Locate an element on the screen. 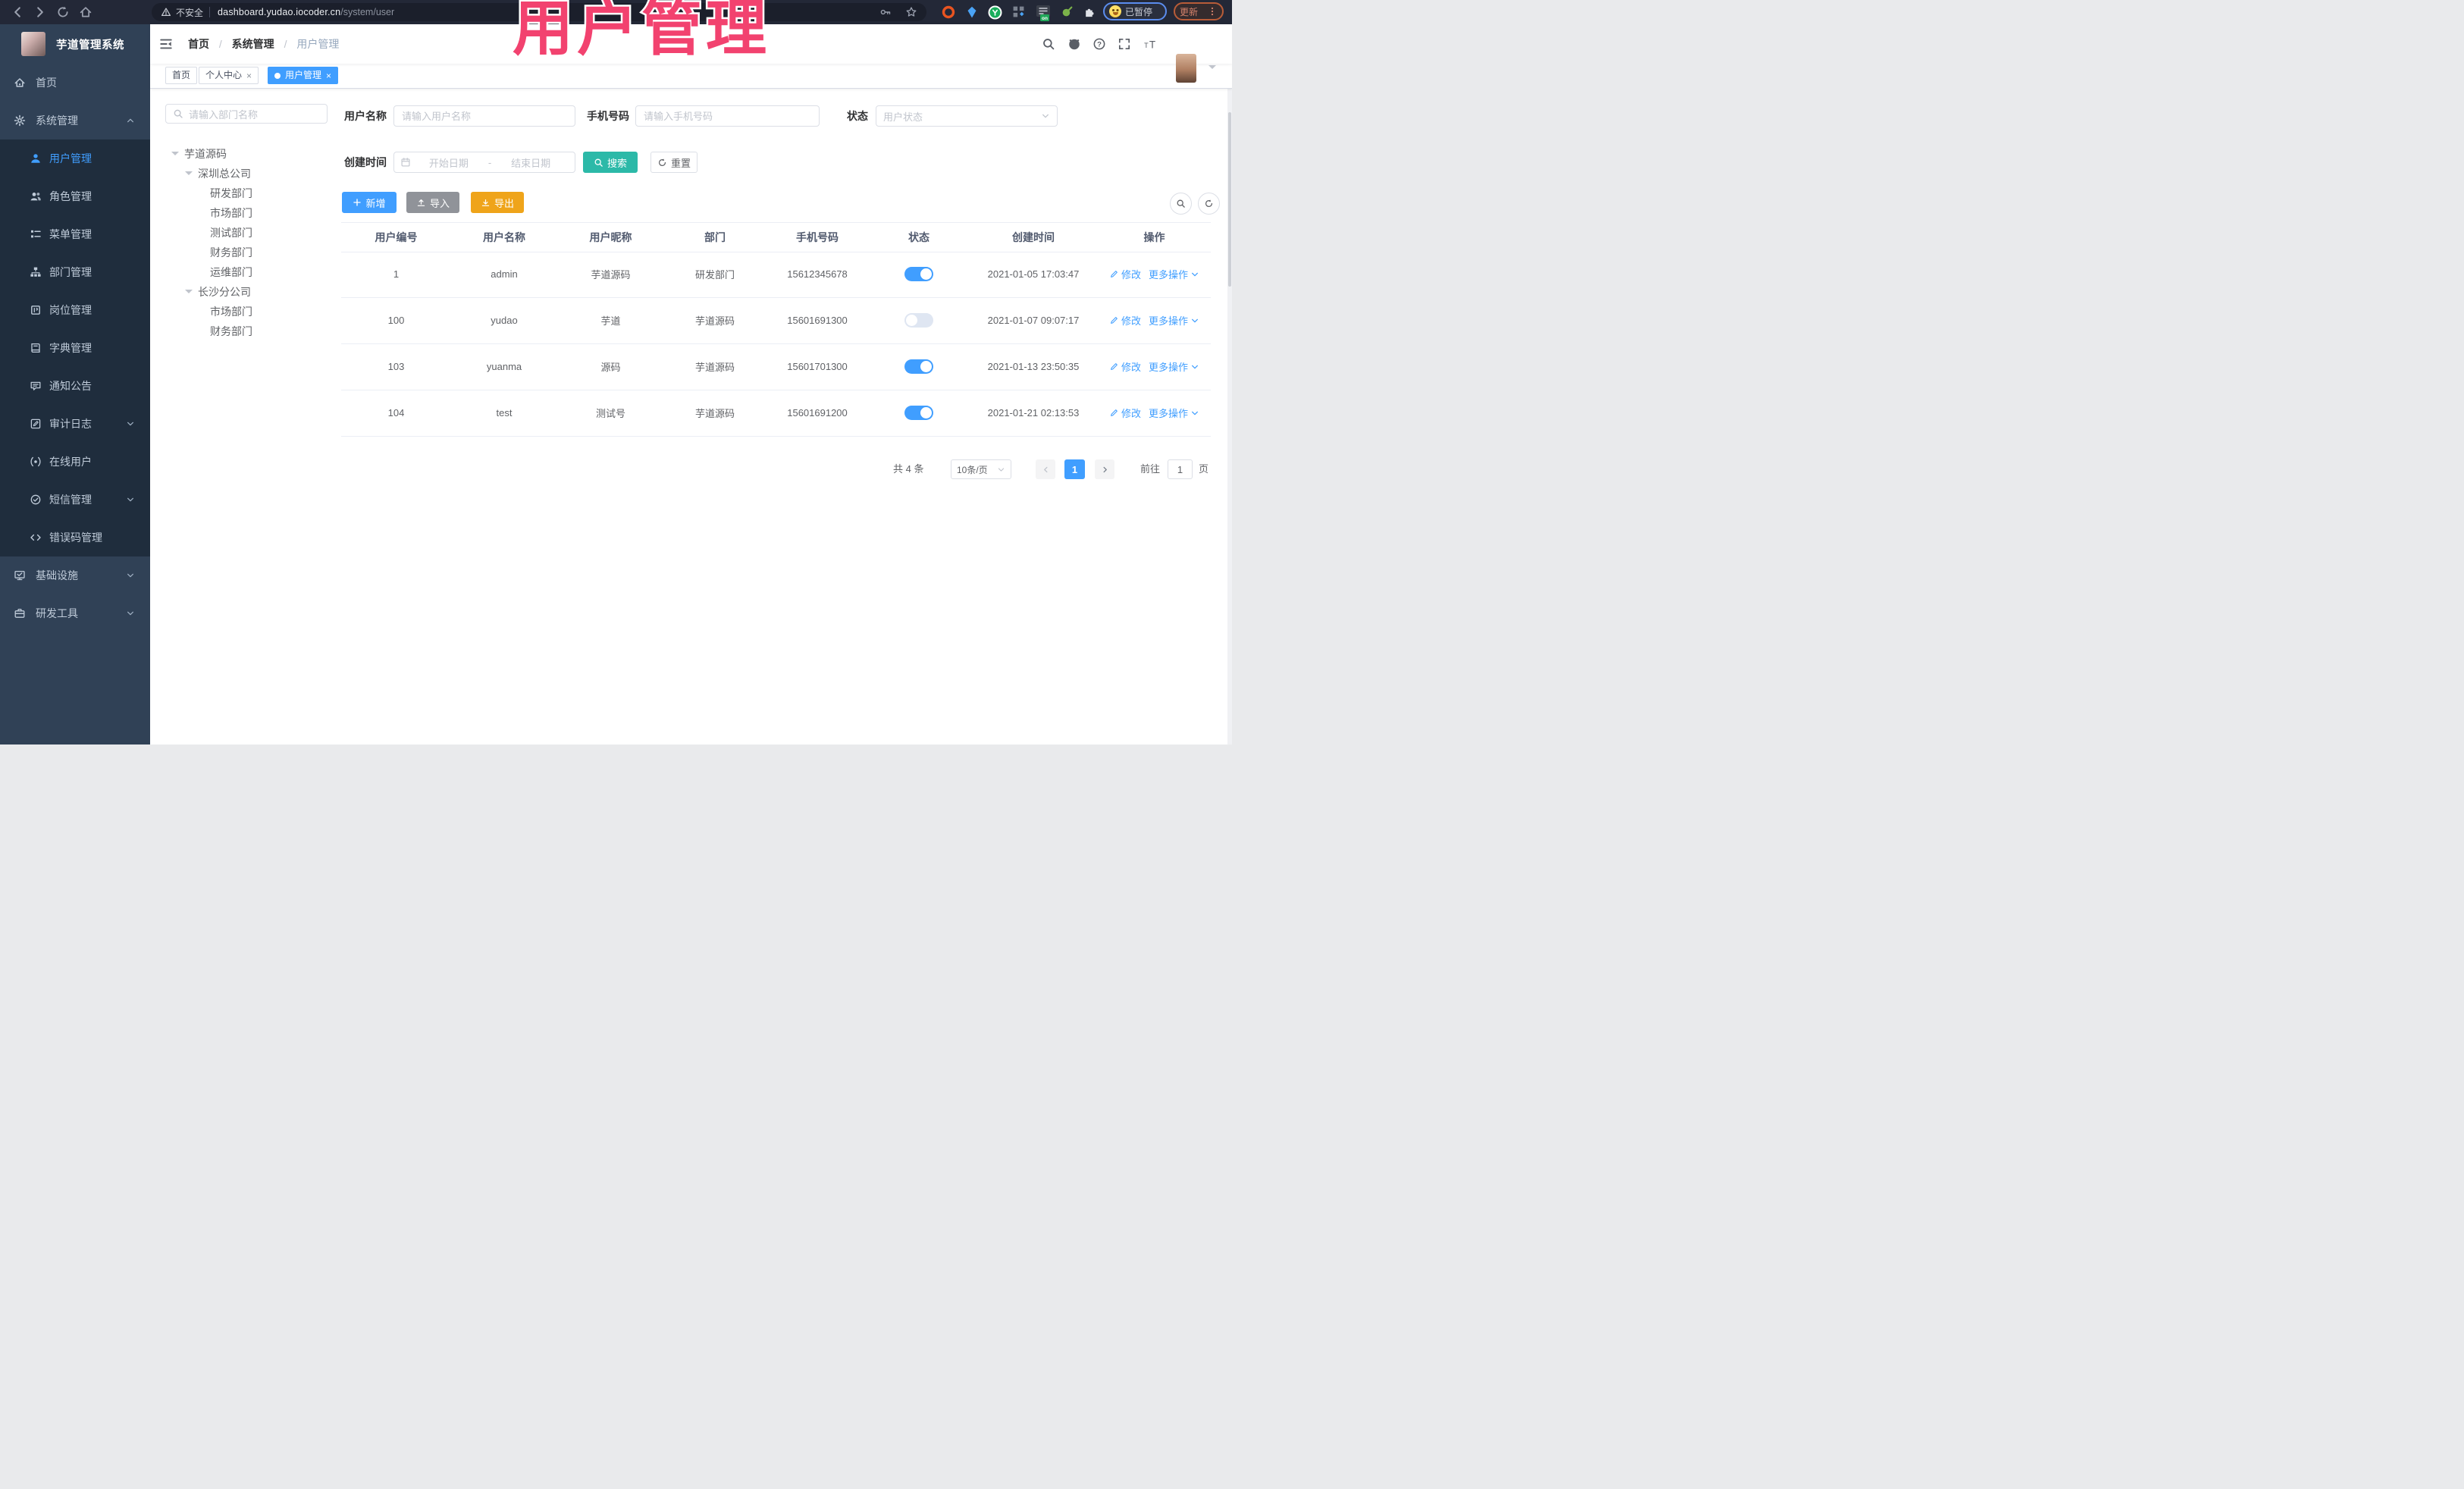 The width and height of the screenshot is (2464, 1489). sidebar-item-post-mgmt: 岗位管理 is located at coordinates (75, 310).